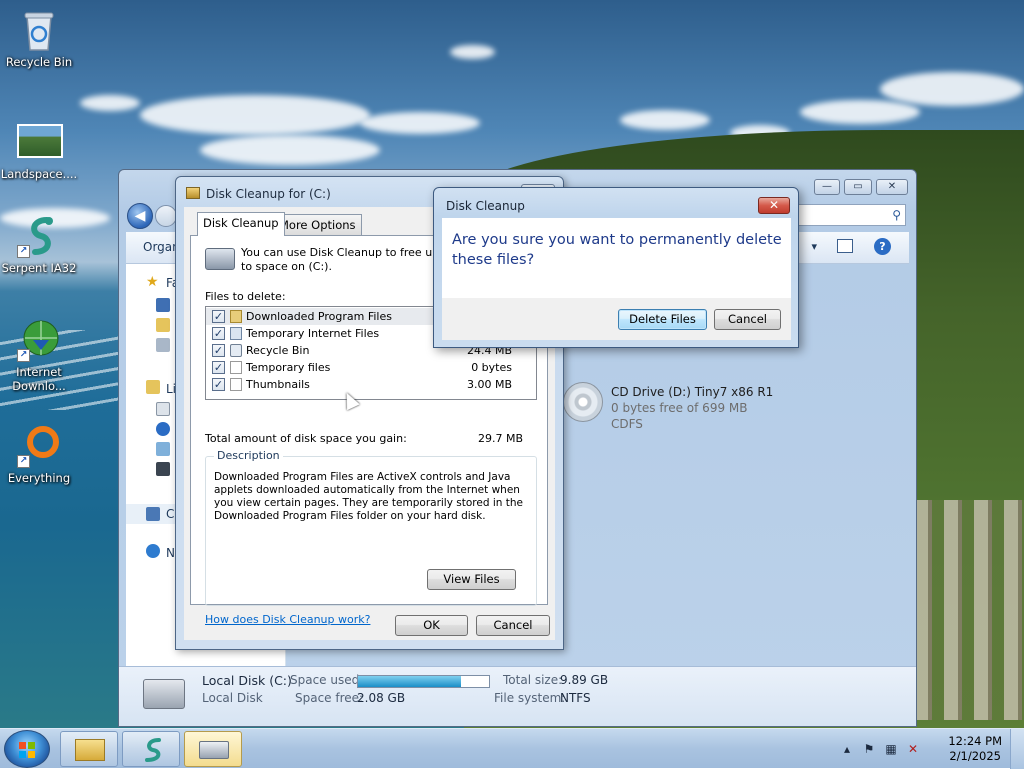  I want to click on nav-network: N, so click(170, 553).